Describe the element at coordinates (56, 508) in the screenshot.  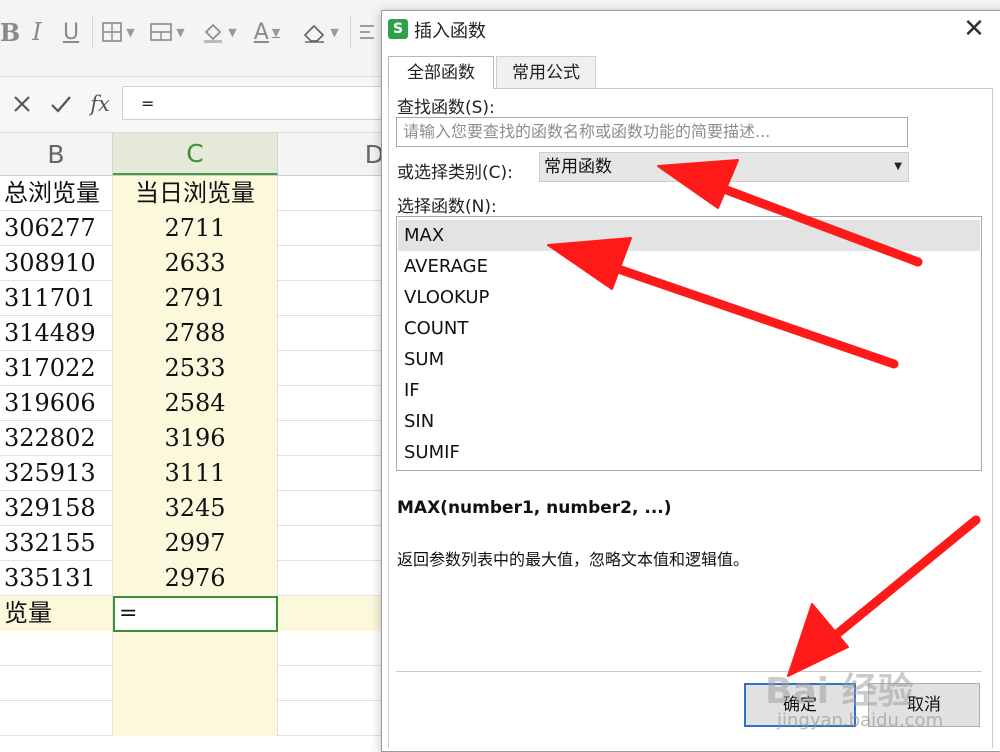
I see `cell-b: 329158` at that location.